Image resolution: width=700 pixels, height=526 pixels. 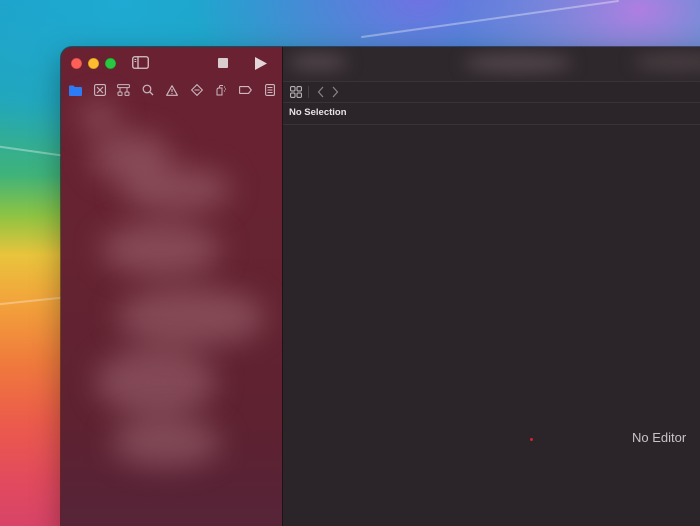 I want to click on grid-icon, so click(x=296, y=92).